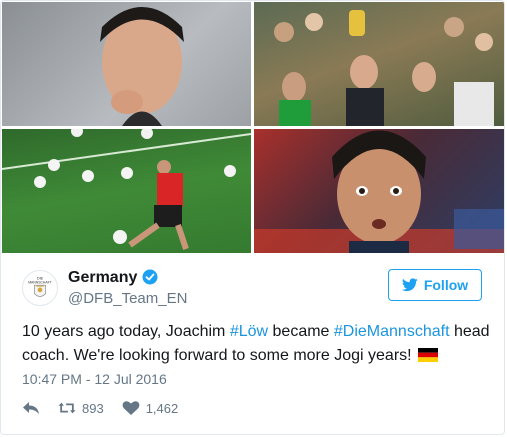 This screenshot has width=507, height=437. I want to click on follow-label: Follow, so click(446, 285).